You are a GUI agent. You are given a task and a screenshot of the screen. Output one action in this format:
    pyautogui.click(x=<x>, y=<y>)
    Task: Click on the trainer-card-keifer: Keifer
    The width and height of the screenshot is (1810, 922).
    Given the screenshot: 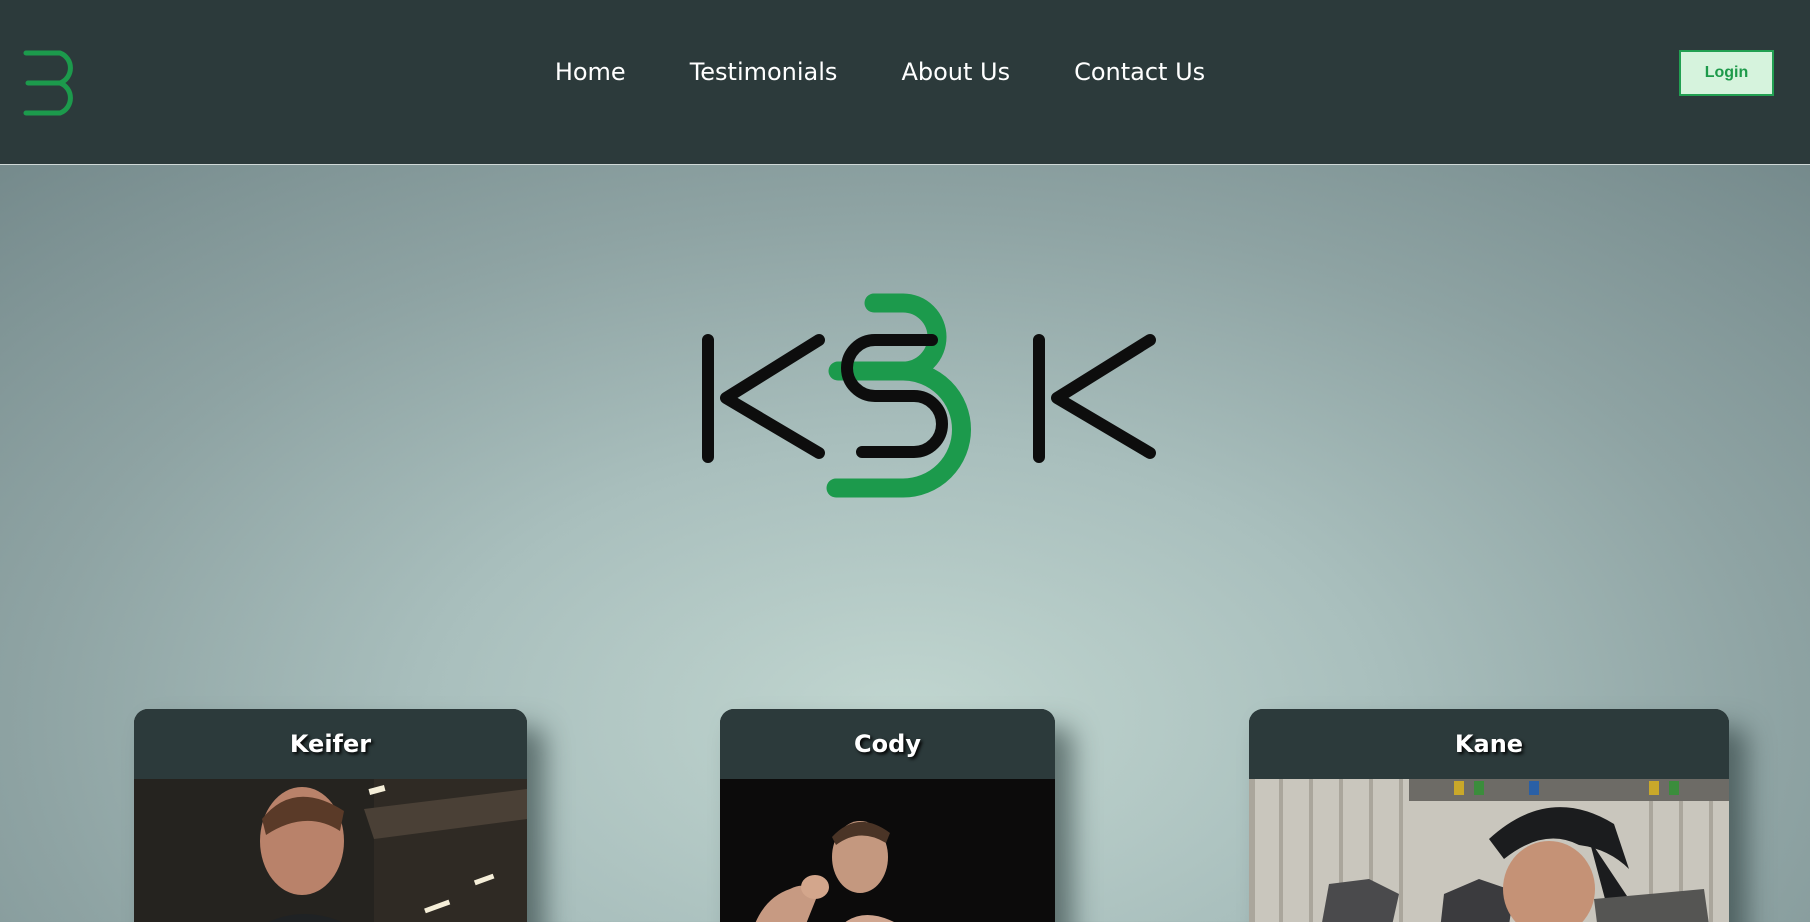 What is the action you would take?
    pyautogui.click(x=330, y=815)
    